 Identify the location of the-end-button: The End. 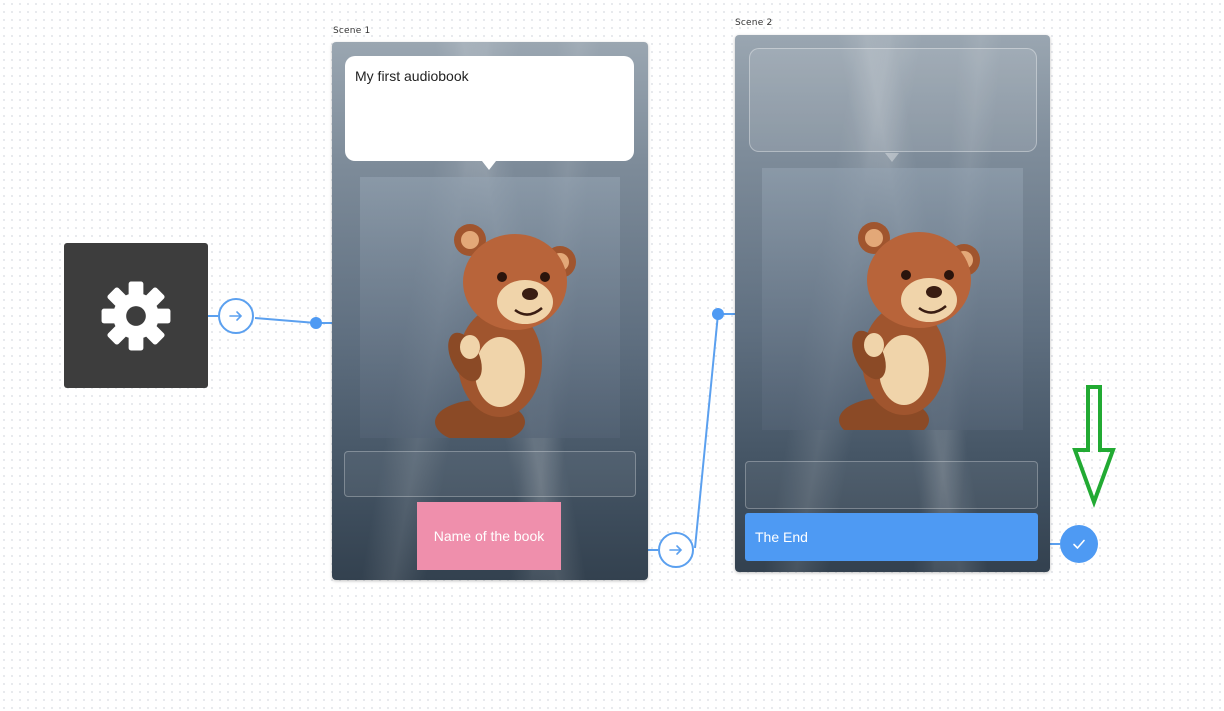
(891, 537).